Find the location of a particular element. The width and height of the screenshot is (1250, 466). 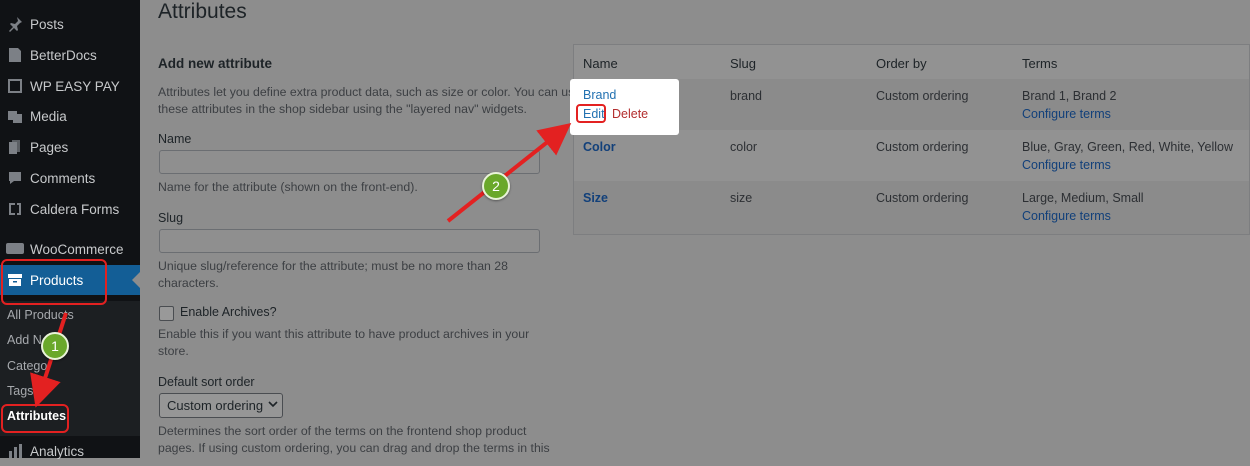

step-badge-1: 1 is located at coordinates (55, 346).